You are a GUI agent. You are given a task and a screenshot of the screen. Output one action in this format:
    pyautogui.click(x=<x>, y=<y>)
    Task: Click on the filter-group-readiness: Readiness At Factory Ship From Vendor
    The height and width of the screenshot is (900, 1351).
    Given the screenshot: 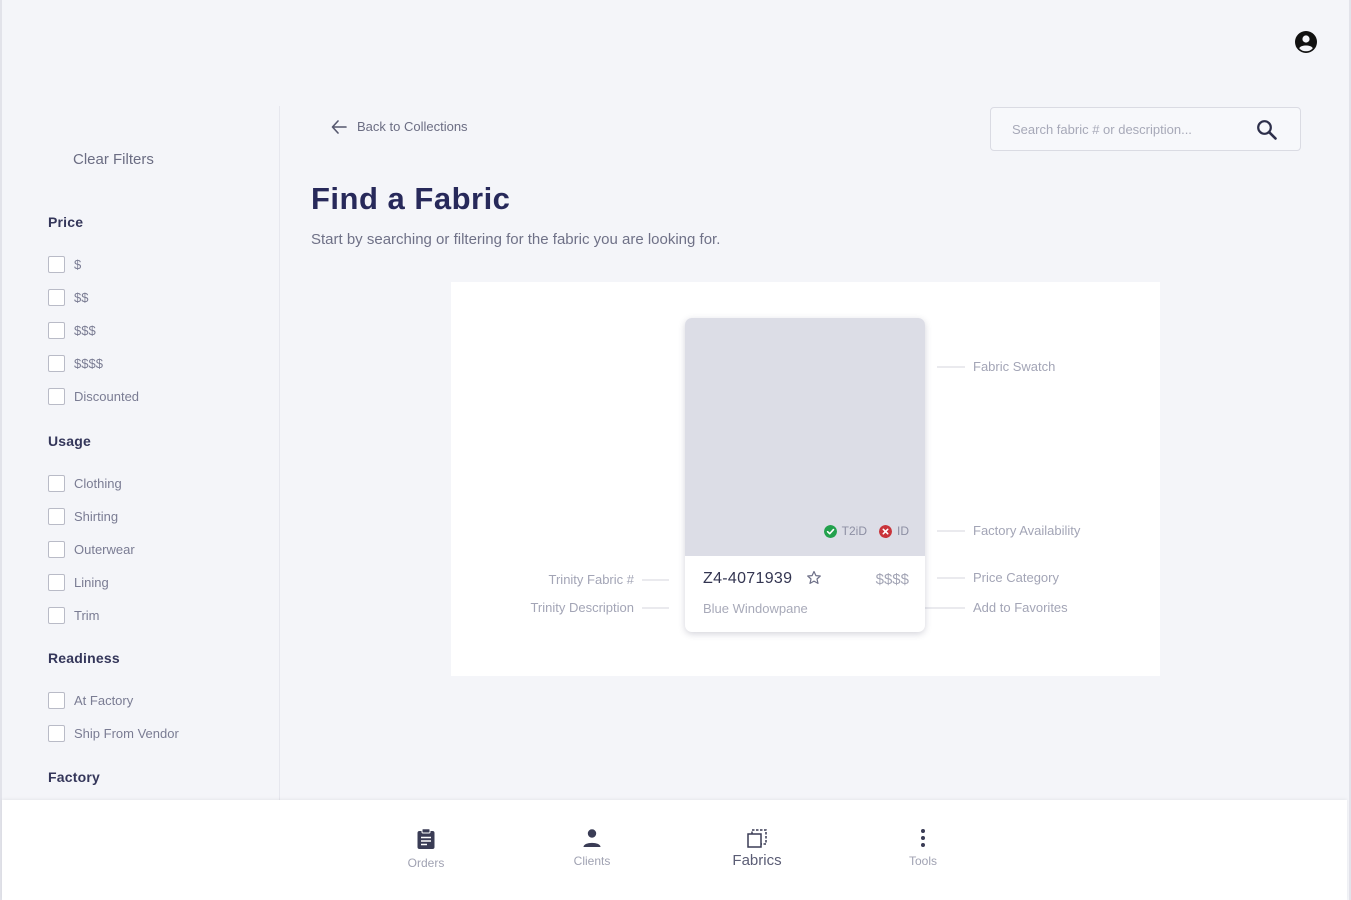 What is the action you would take?
    pyautogui.click(x=113, y=700)
    